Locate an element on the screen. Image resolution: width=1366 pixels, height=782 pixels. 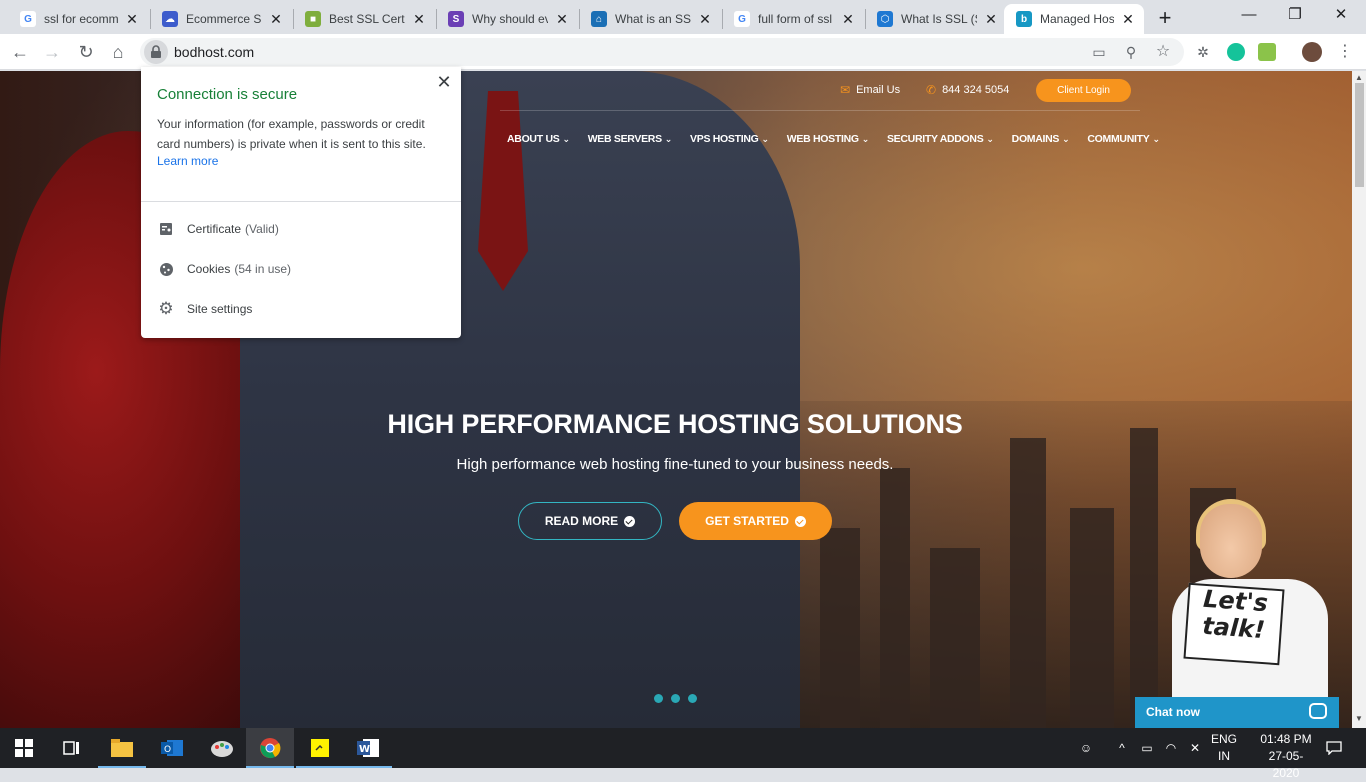
lock-icon is located at coordinates (156, 52).